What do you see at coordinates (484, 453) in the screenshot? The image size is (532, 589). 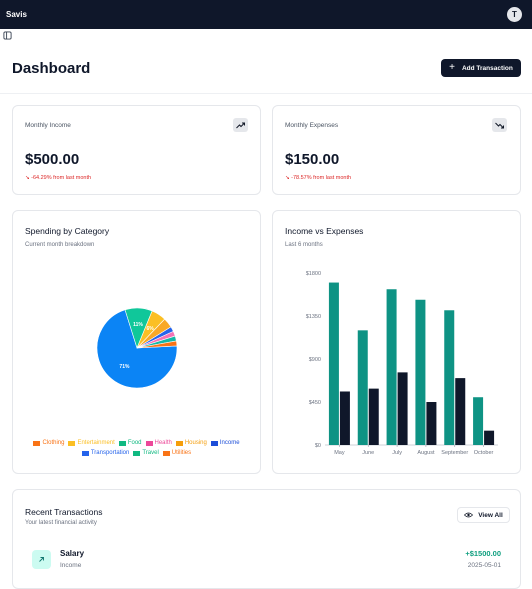 I see `x-tick-label: October` at bounding box center [484, 453].